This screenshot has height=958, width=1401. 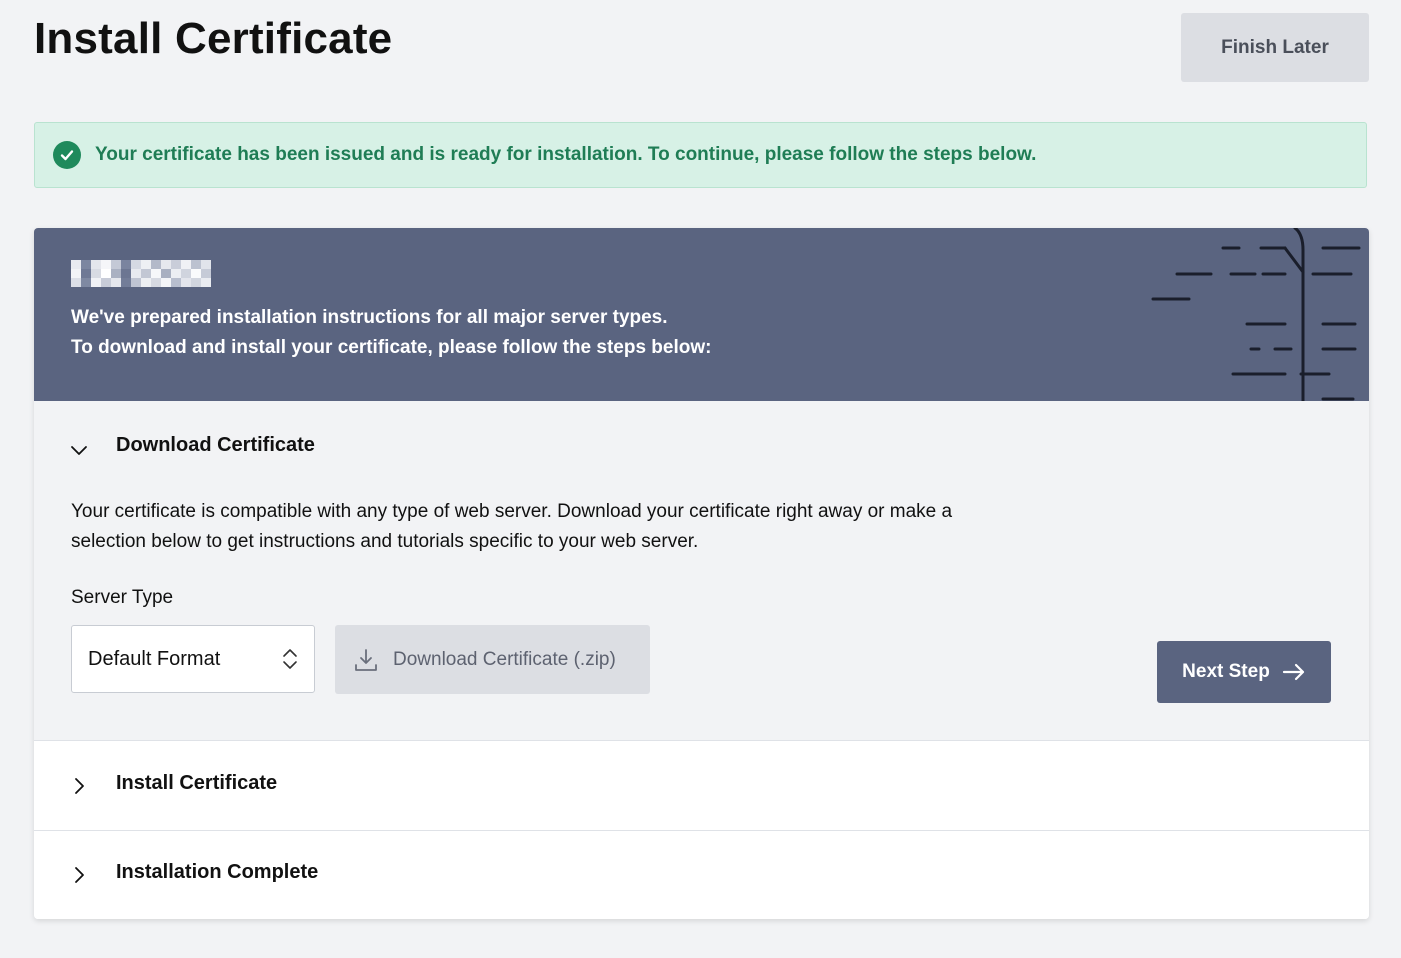 I want to click on server-rack-illustration, so click(x=1256, y=314).